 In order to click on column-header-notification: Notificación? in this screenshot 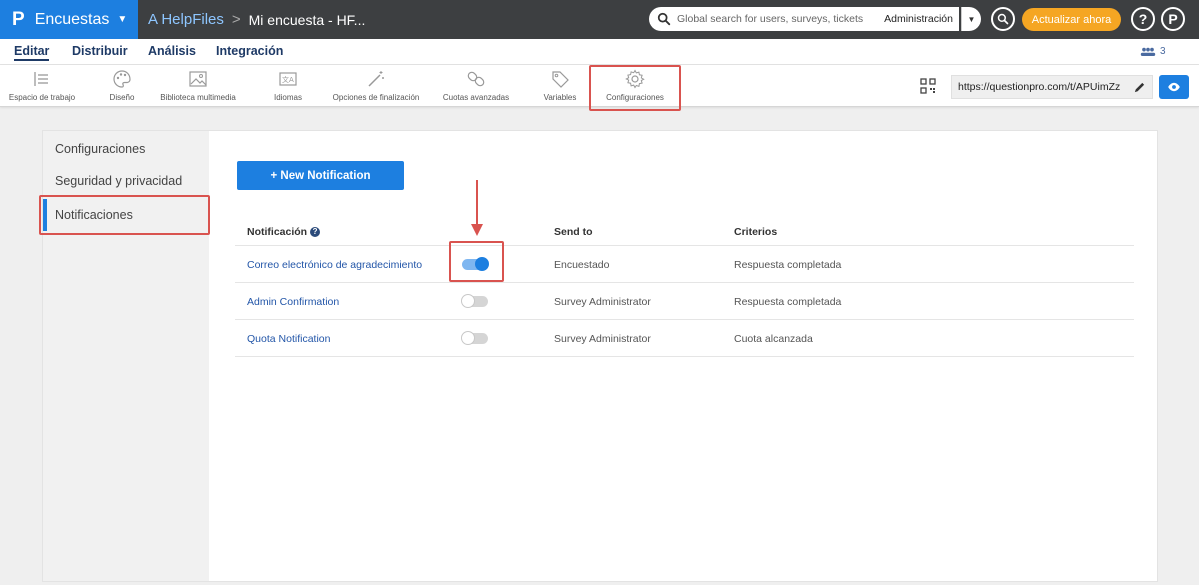, I will do `click(284, 232)`.